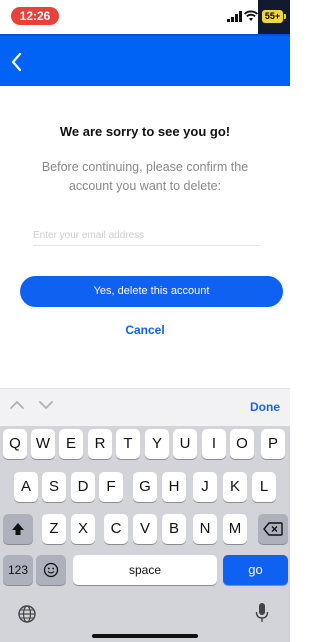  I want to click on backspace-key, so click(273, 529).